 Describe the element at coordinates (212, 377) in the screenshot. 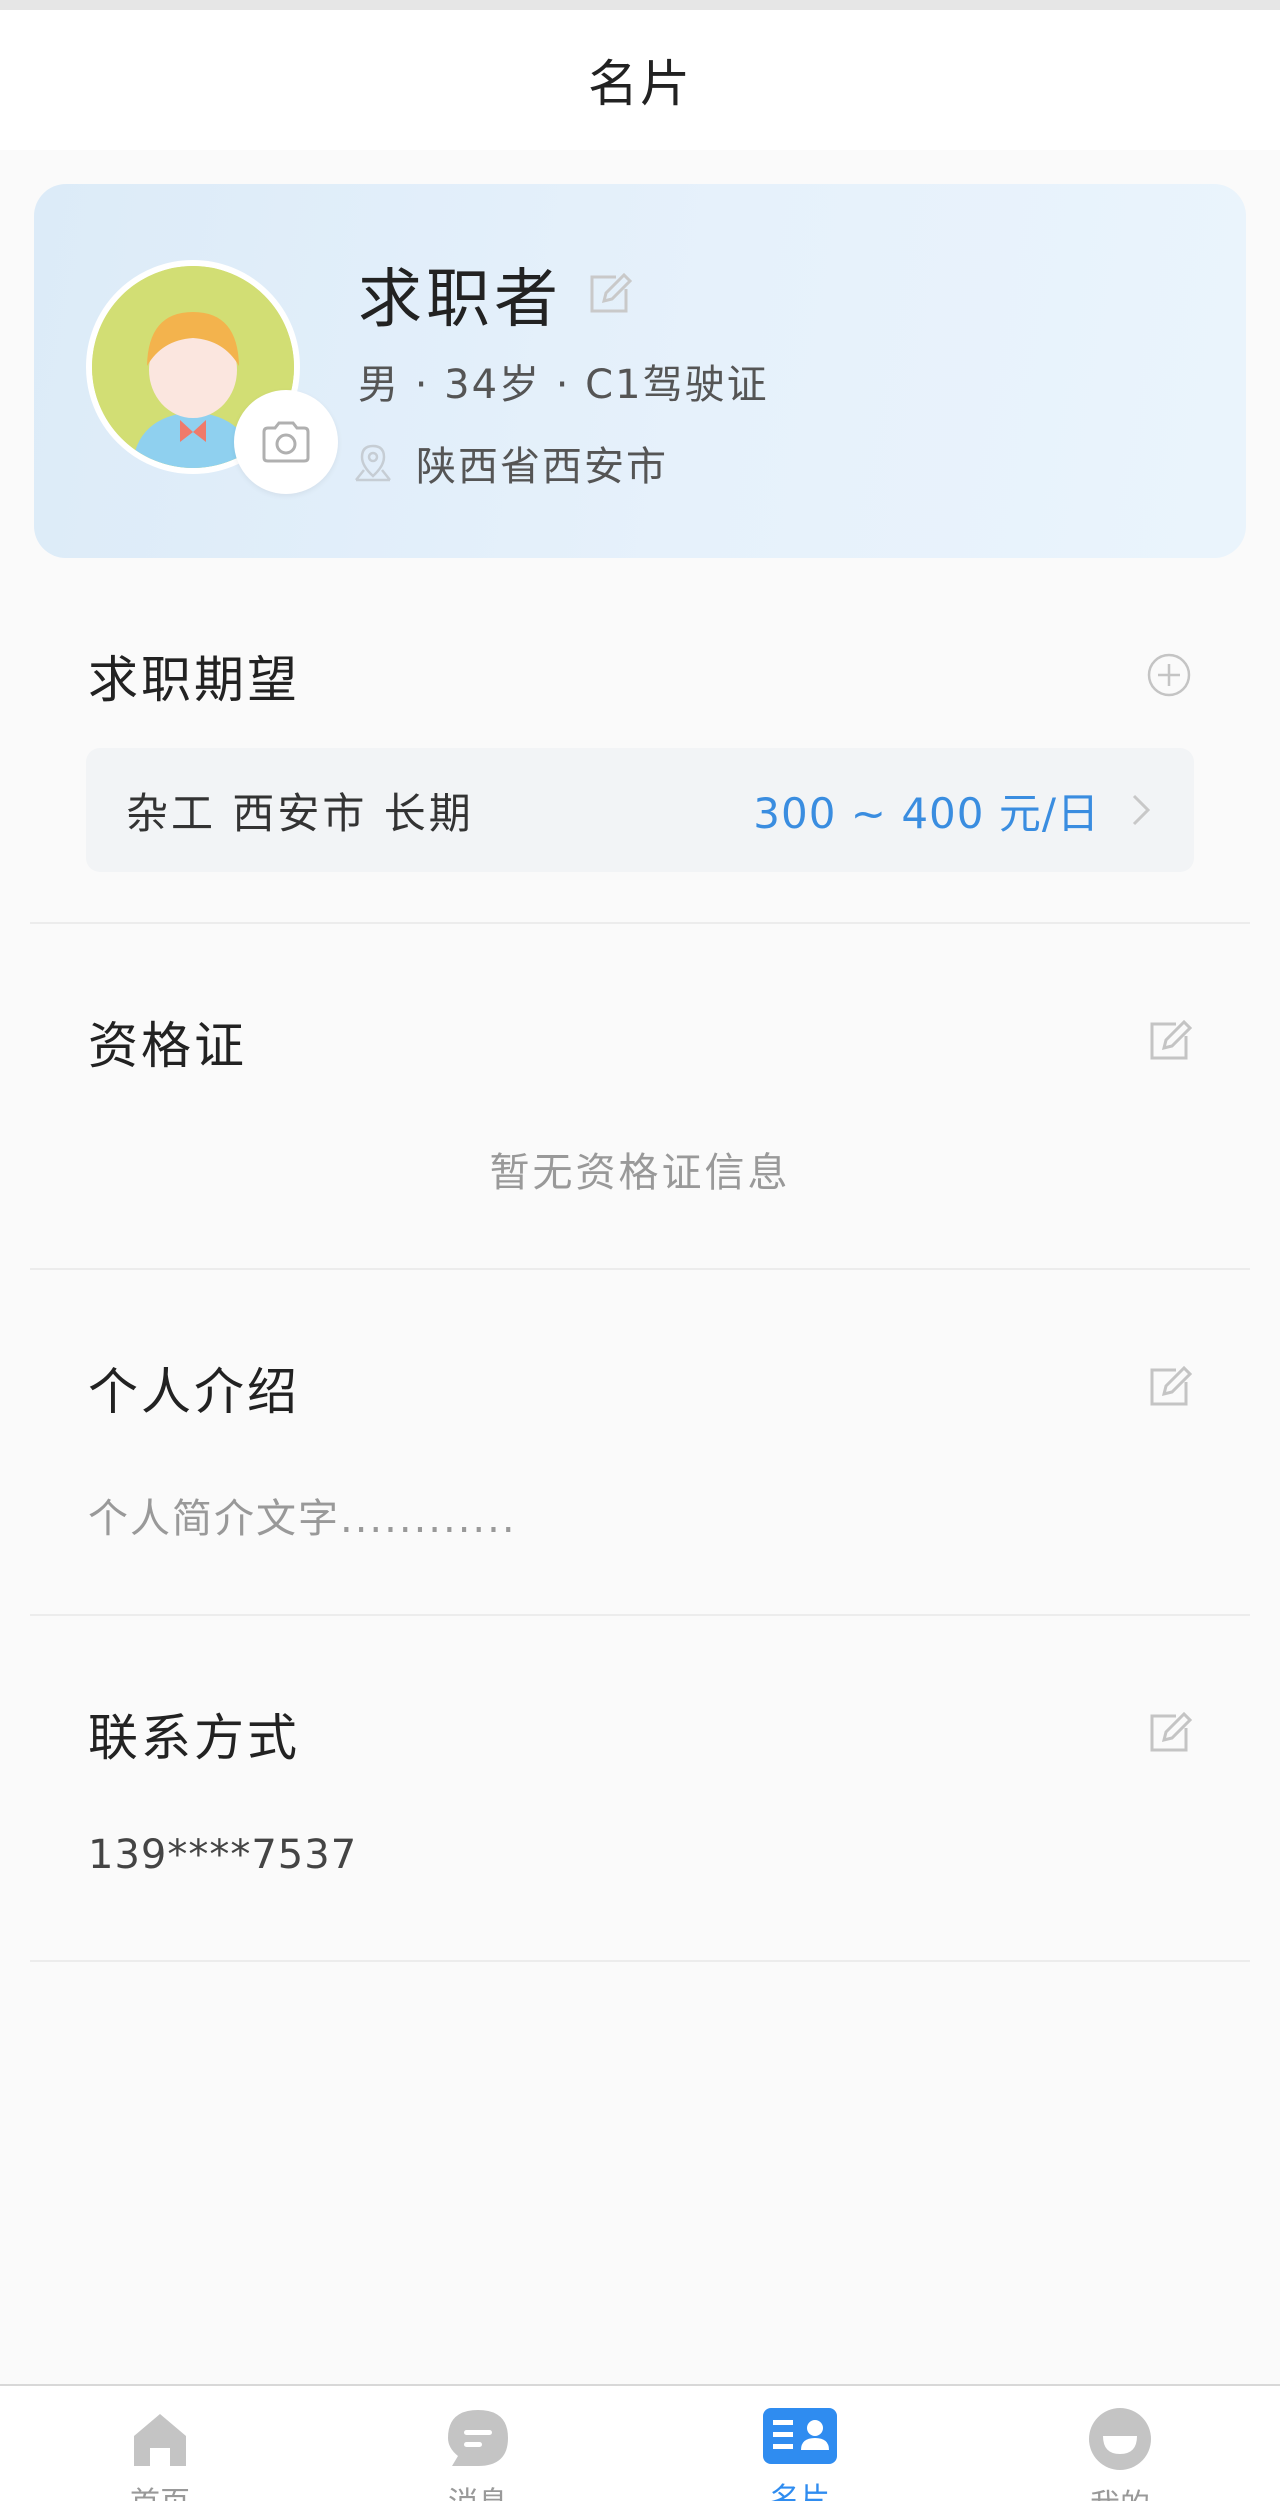

I see `avatar-container` at that location.